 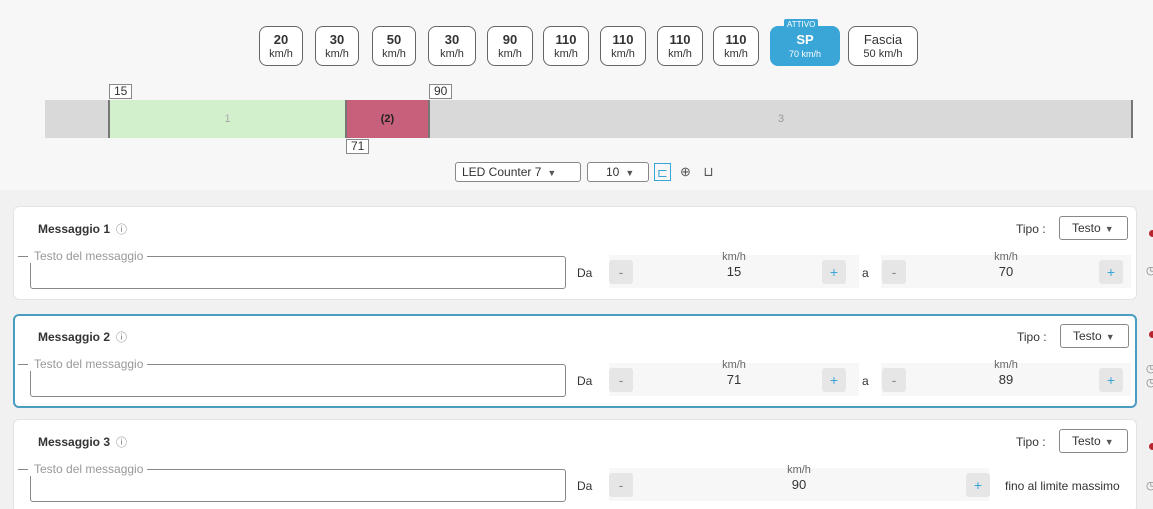 I want to click on speed-value: 90, so click(x=510, y=39).